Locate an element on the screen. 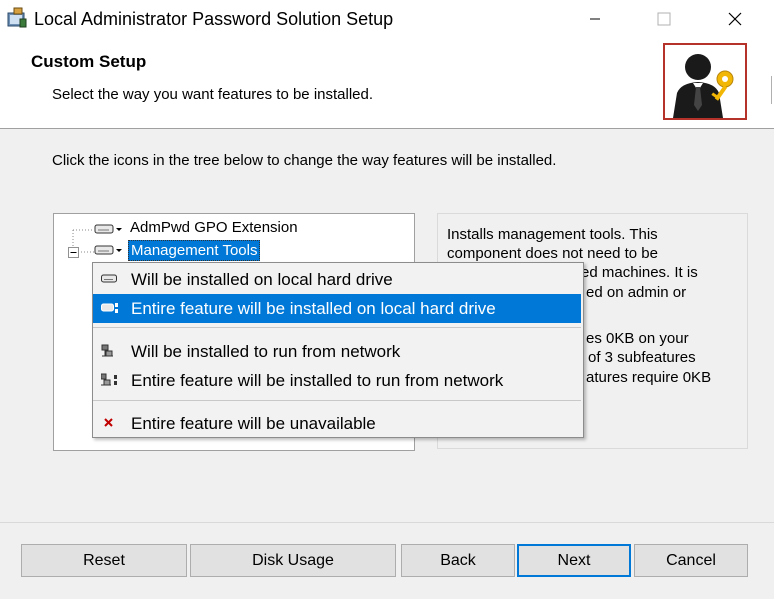  collapse-toggle is located at coordinates (73, 251).